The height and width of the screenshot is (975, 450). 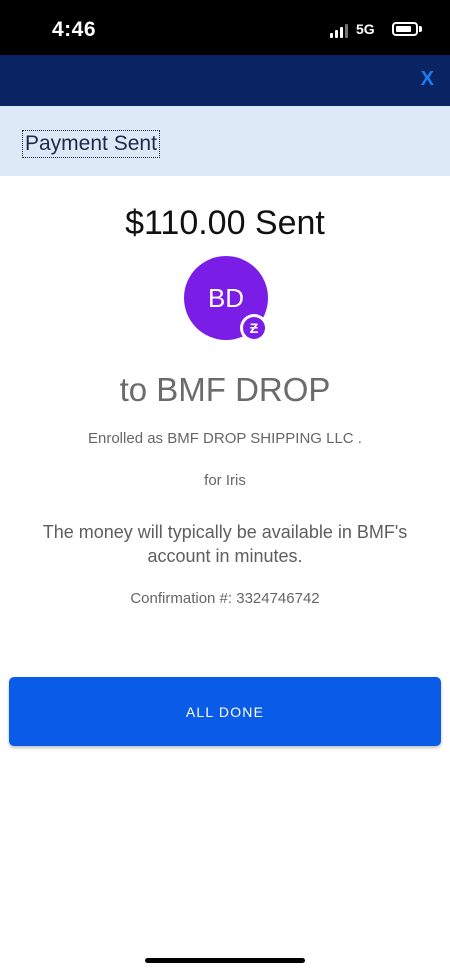 I want to click on close-button: X, so click(x=427, y=79).